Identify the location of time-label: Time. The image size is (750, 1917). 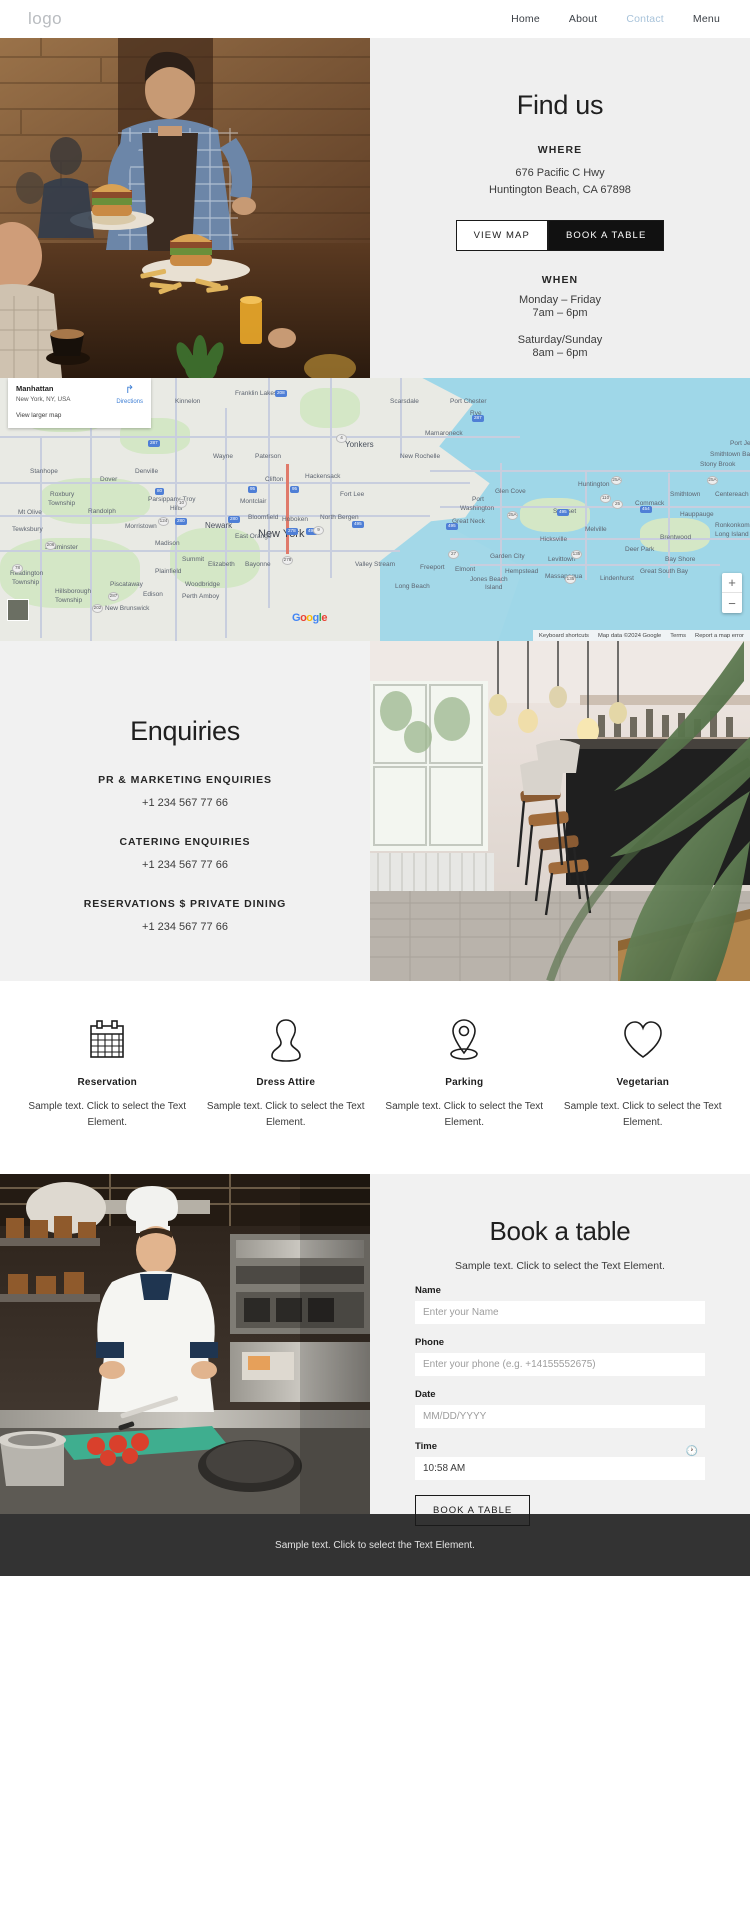
(426, 1446).